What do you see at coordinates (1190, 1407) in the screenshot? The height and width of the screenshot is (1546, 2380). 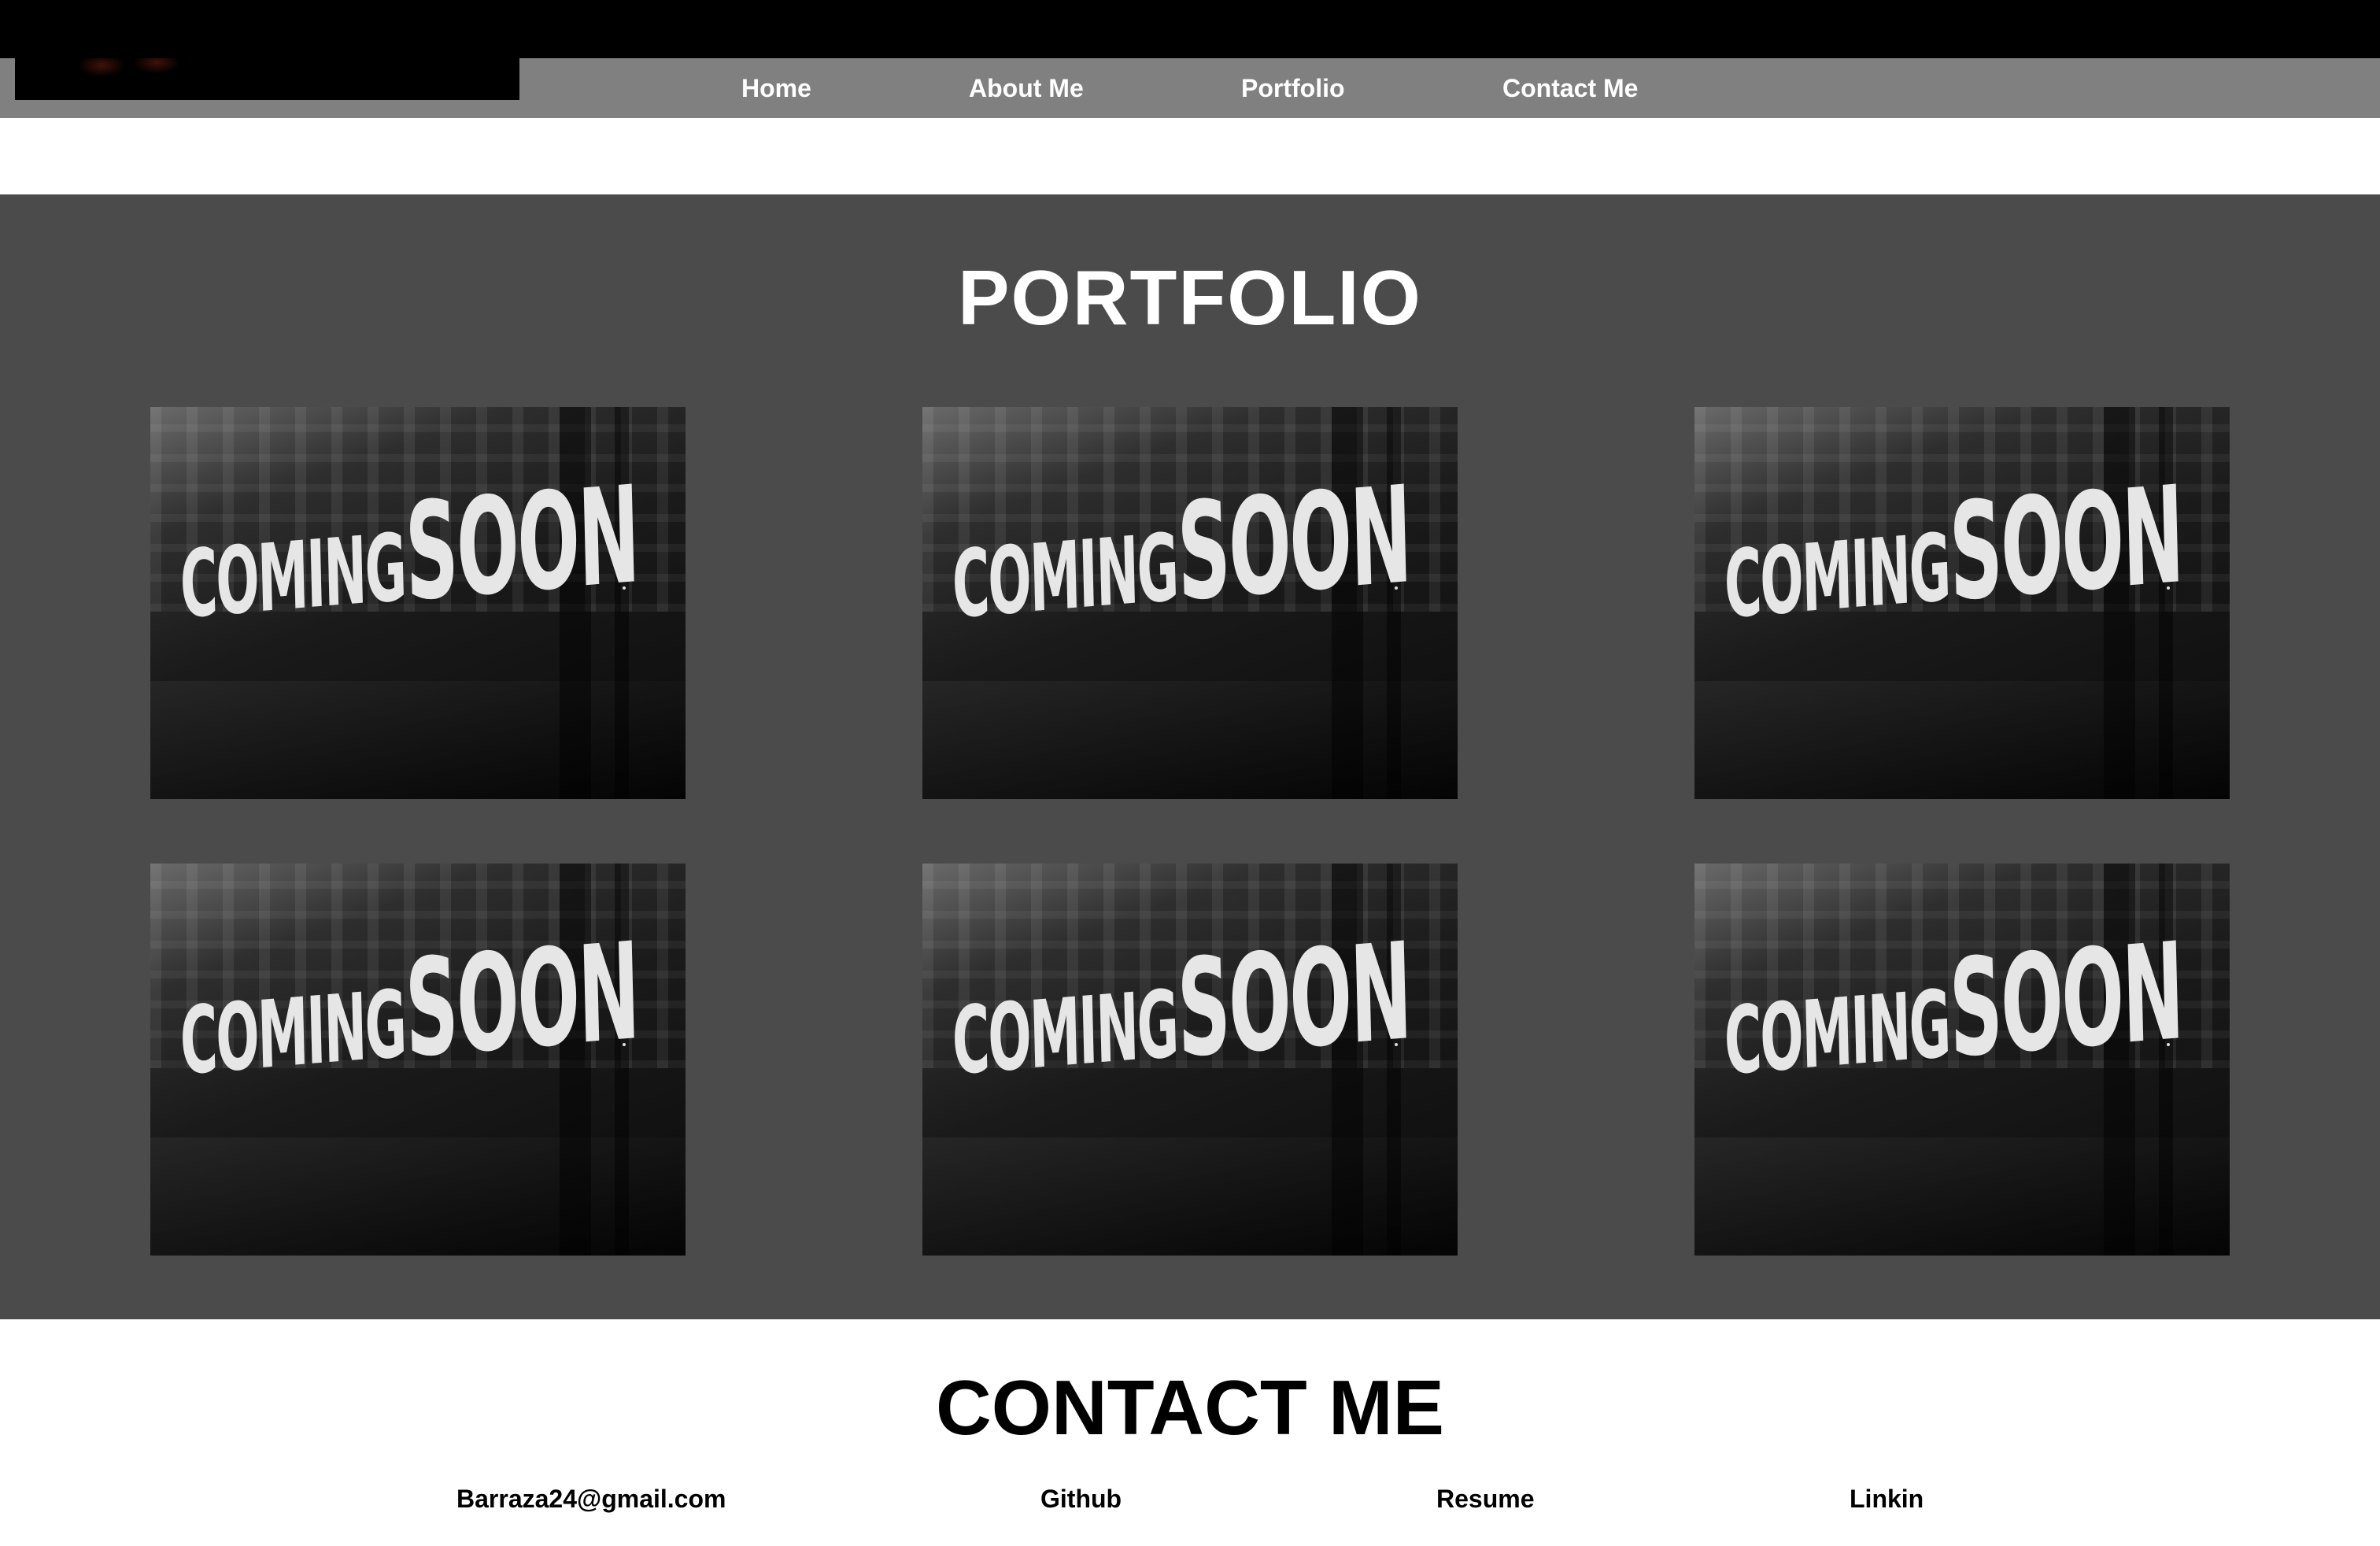 I see `contact-title: CONTACT ME` at bounding box center [1190, 1407].